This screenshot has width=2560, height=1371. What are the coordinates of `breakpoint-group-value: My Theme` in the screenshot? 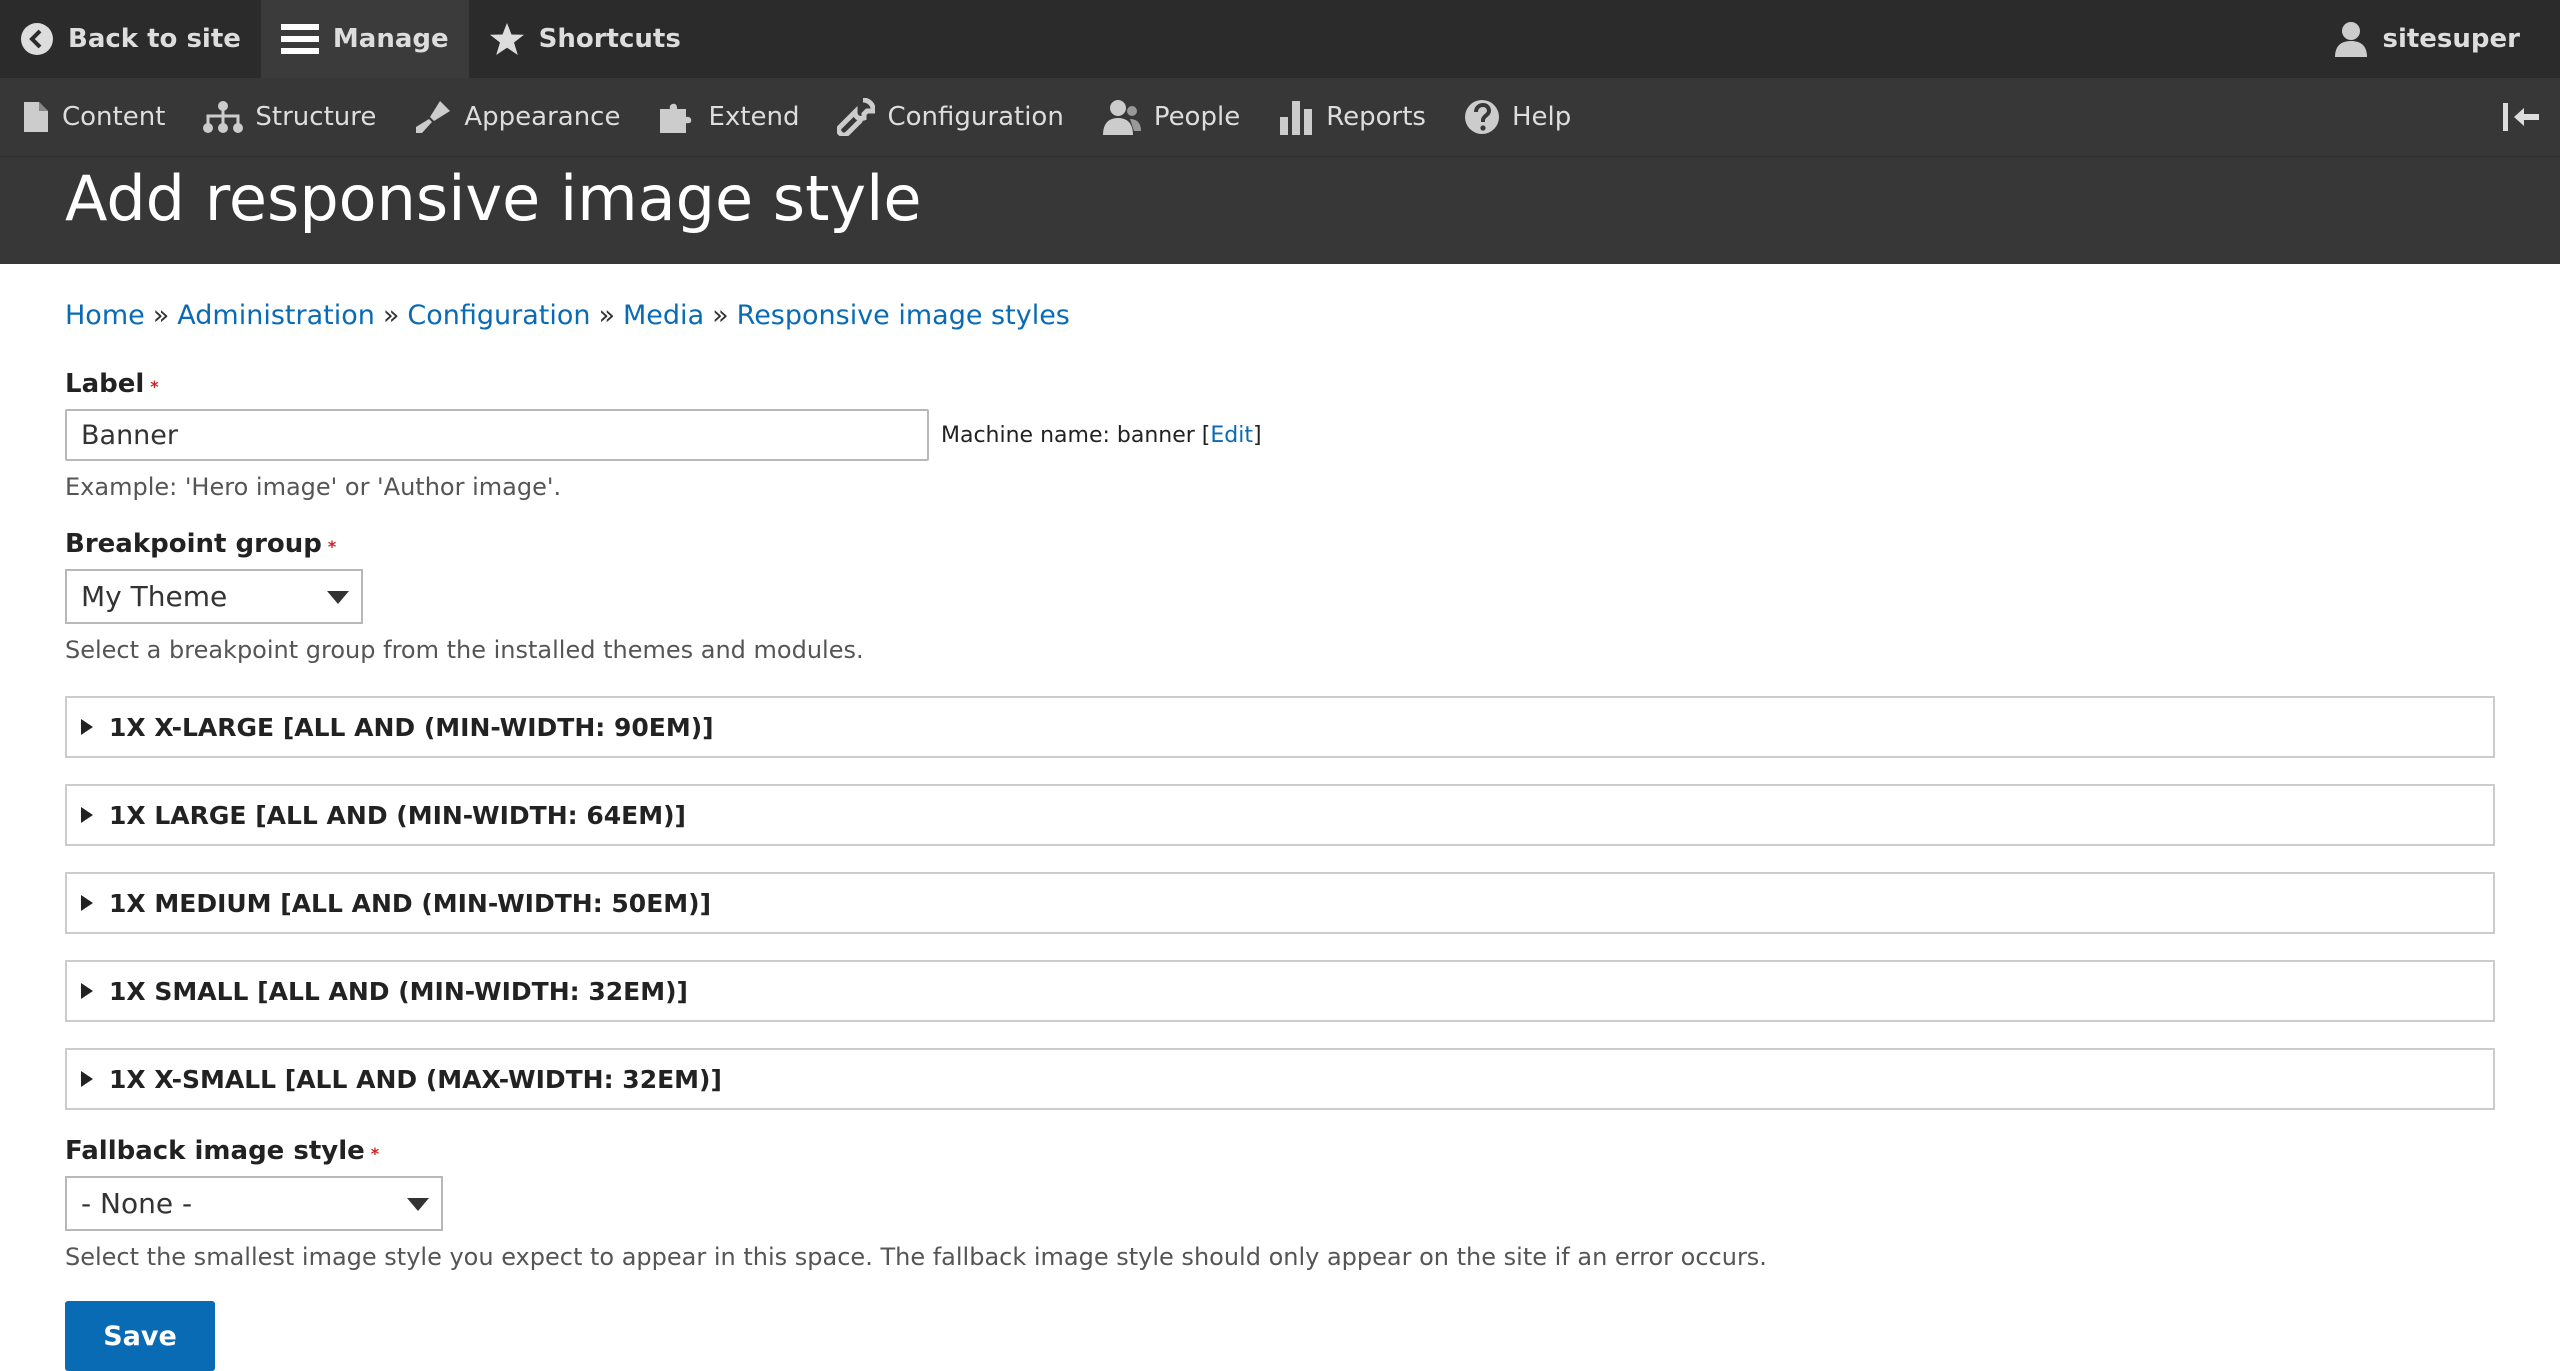 It's located at (154, 596).